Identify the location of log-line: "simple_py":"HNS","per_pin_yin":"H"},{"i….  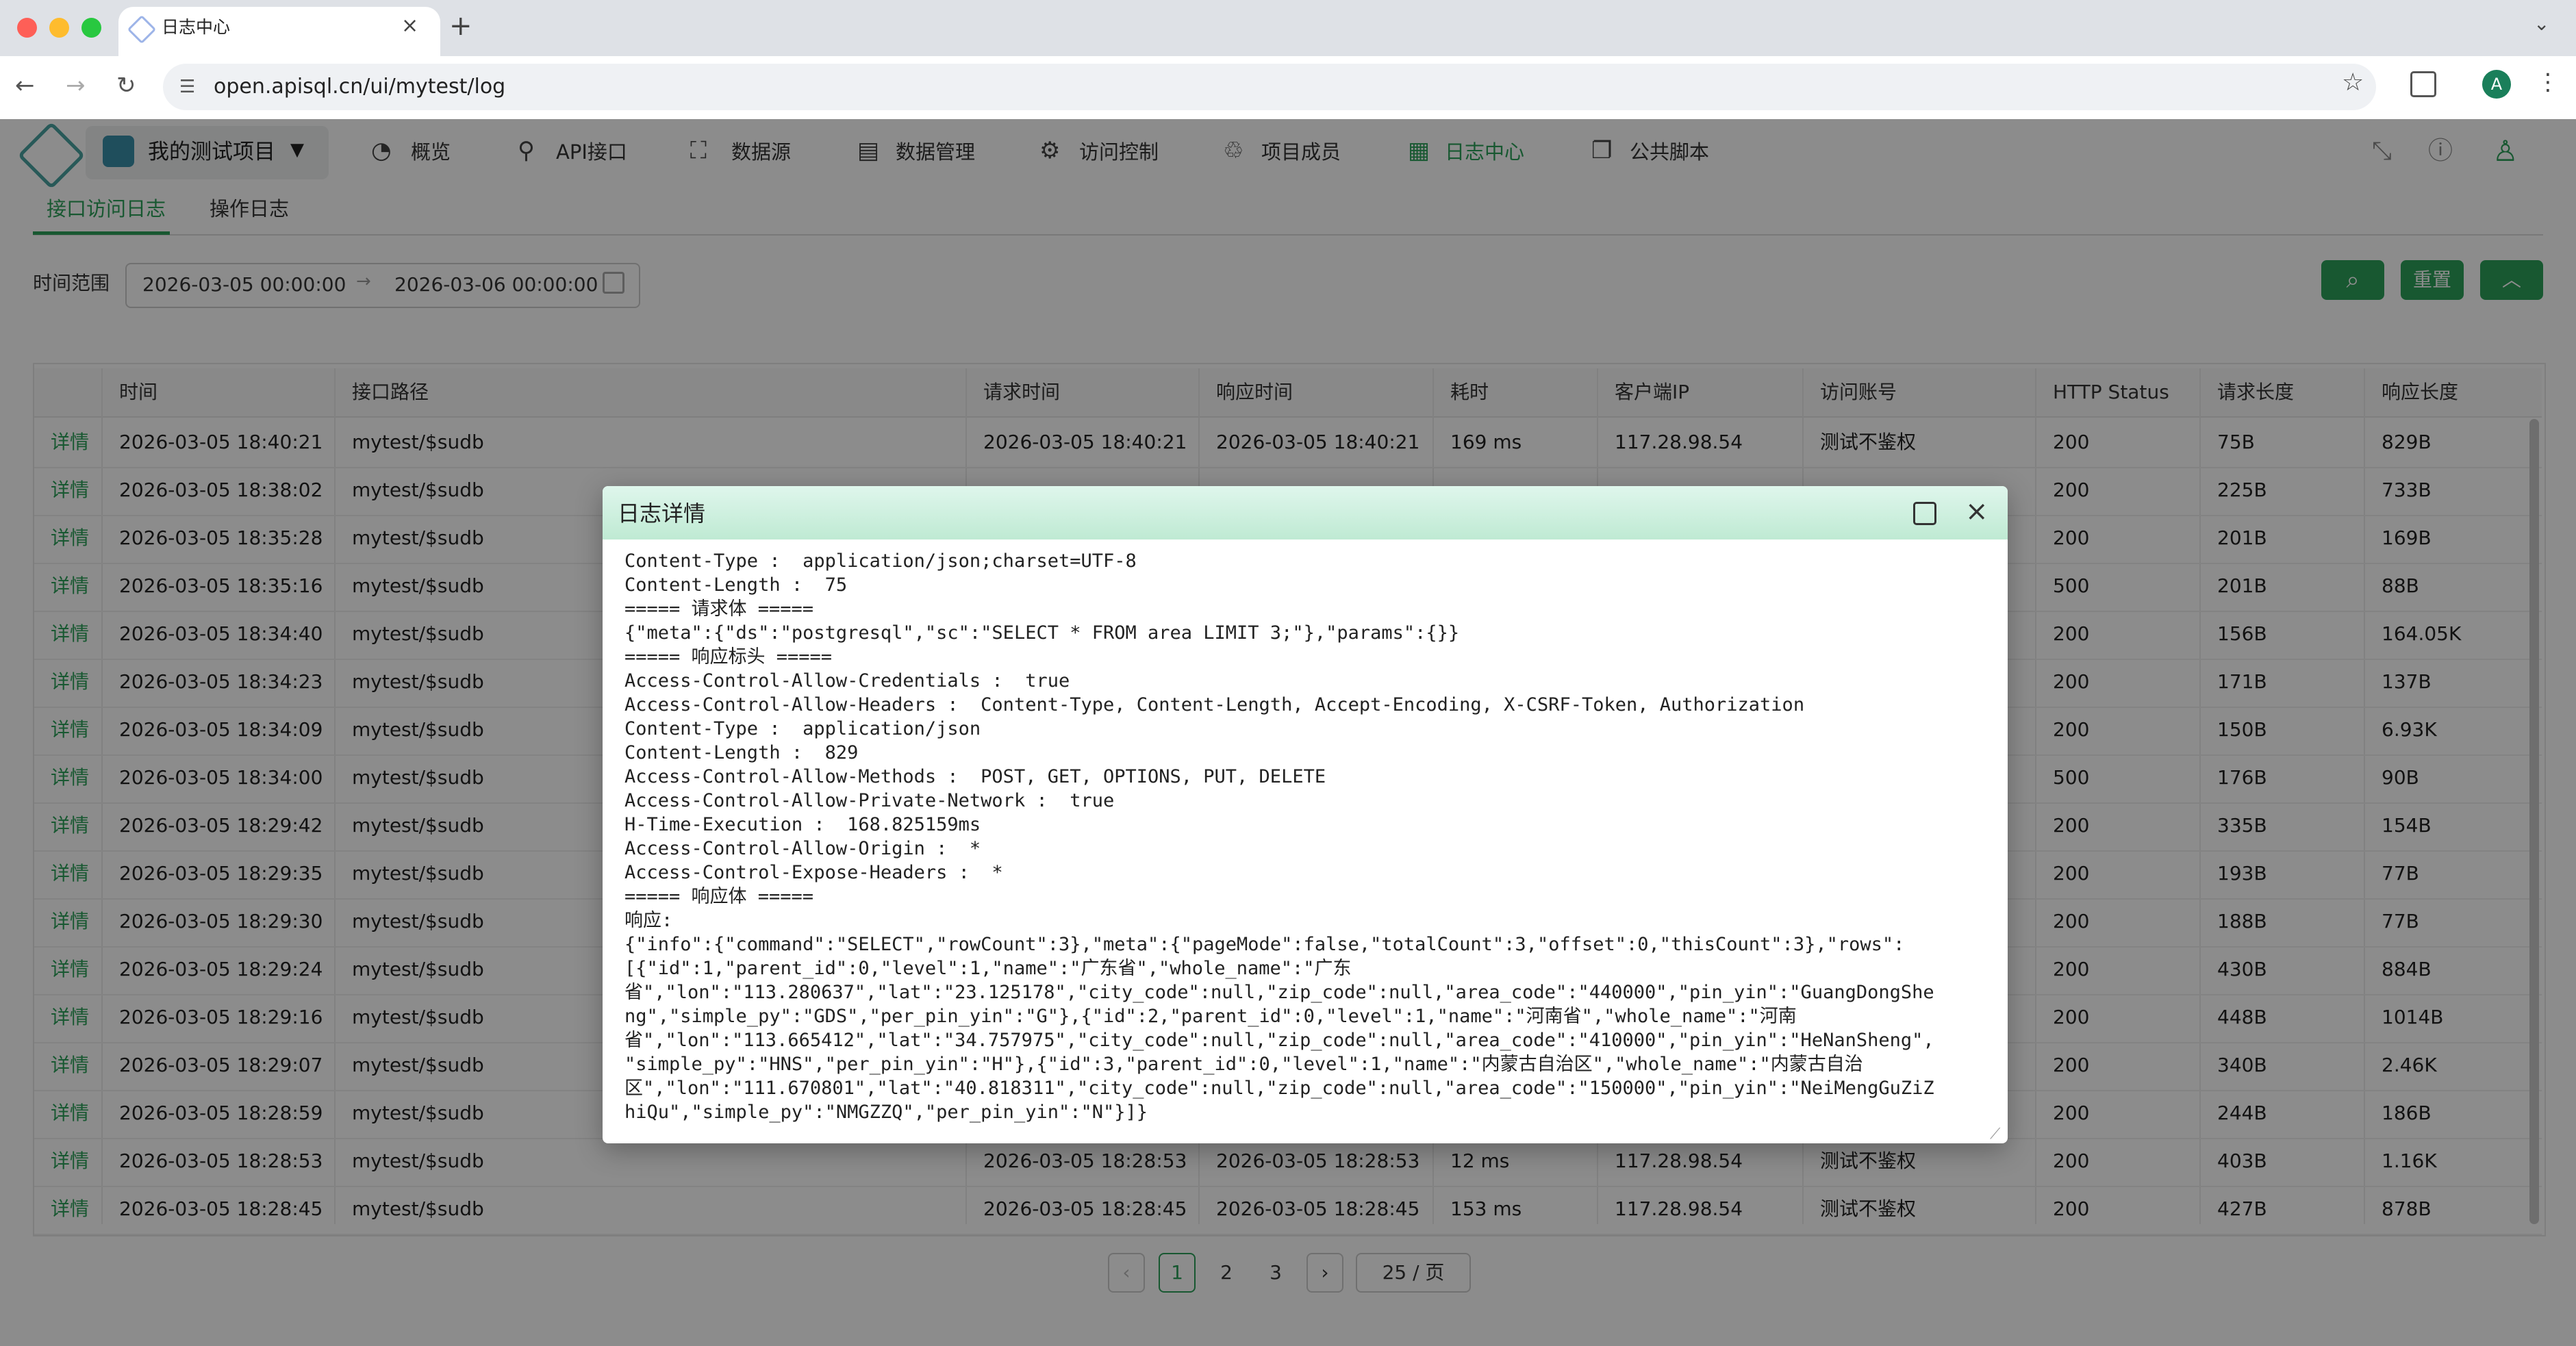
(1243, 1064).